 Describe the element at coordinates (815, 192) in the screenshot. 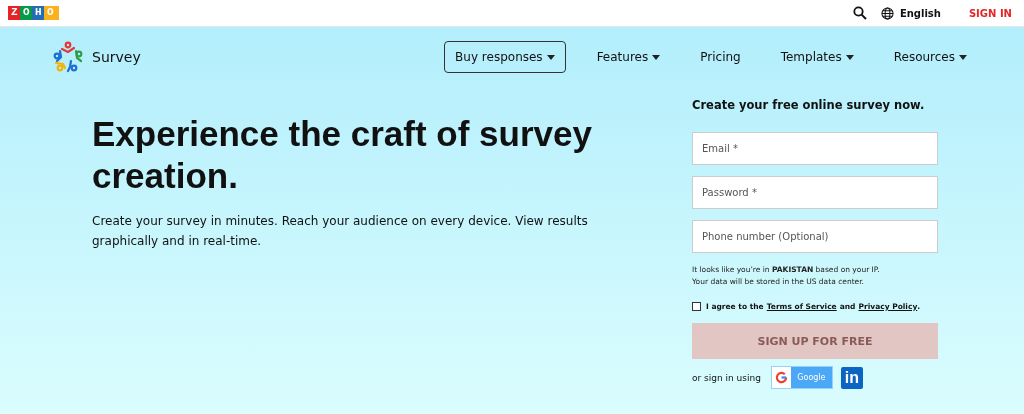

I see `input-field: Password *` at that location.